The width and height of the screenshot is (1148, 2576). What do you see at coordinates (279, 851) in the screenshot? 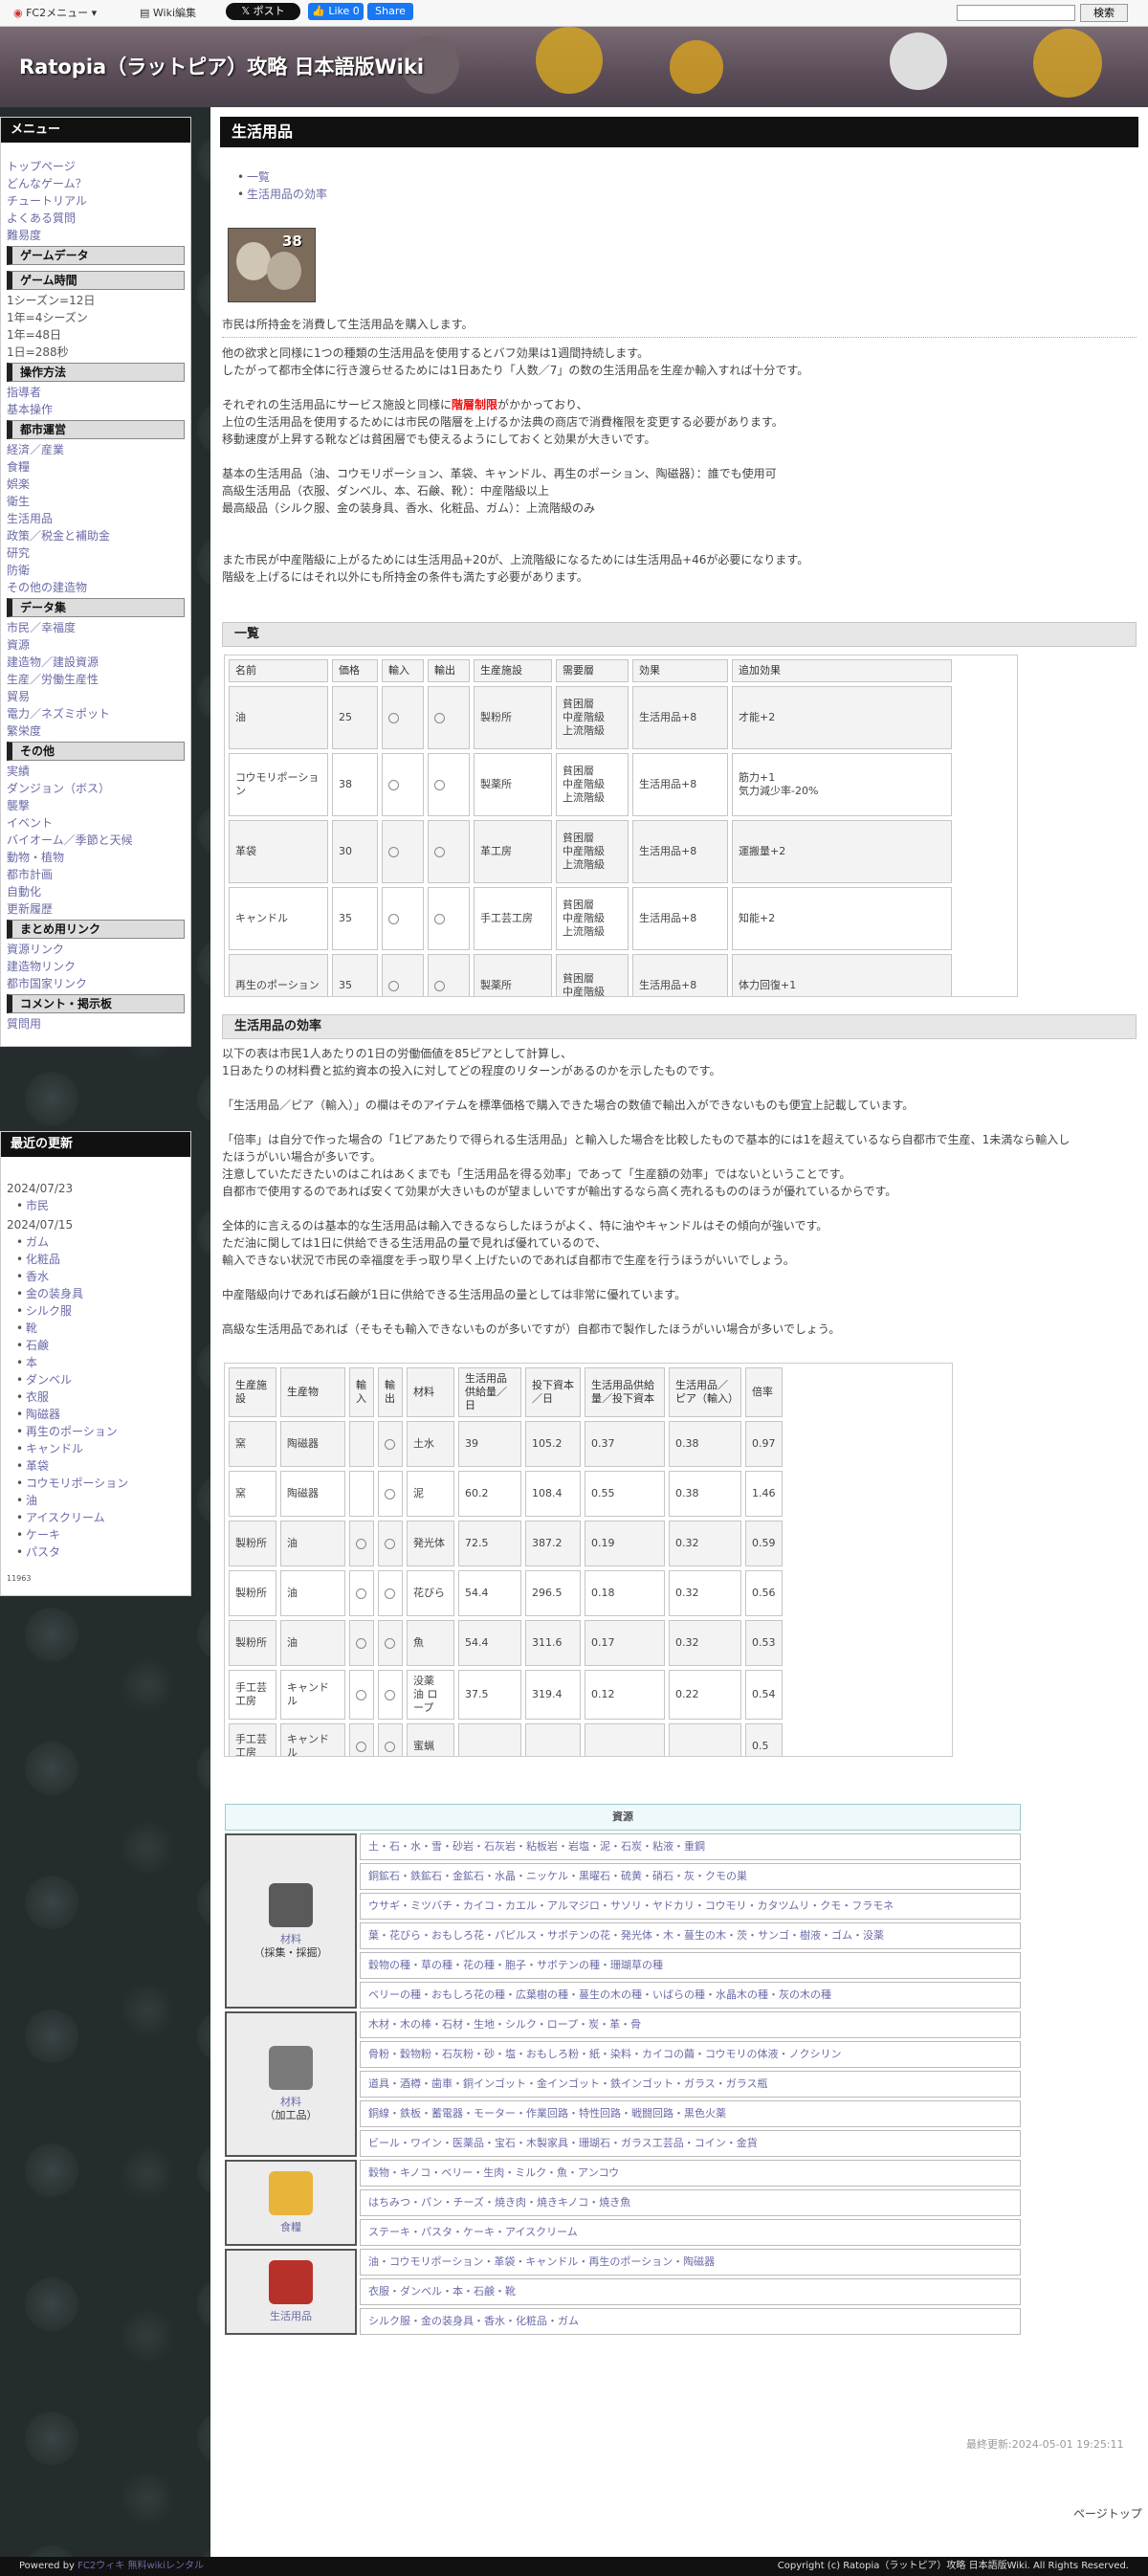
I see `item-name-link: 革袋` at bounding box center [279, 851].